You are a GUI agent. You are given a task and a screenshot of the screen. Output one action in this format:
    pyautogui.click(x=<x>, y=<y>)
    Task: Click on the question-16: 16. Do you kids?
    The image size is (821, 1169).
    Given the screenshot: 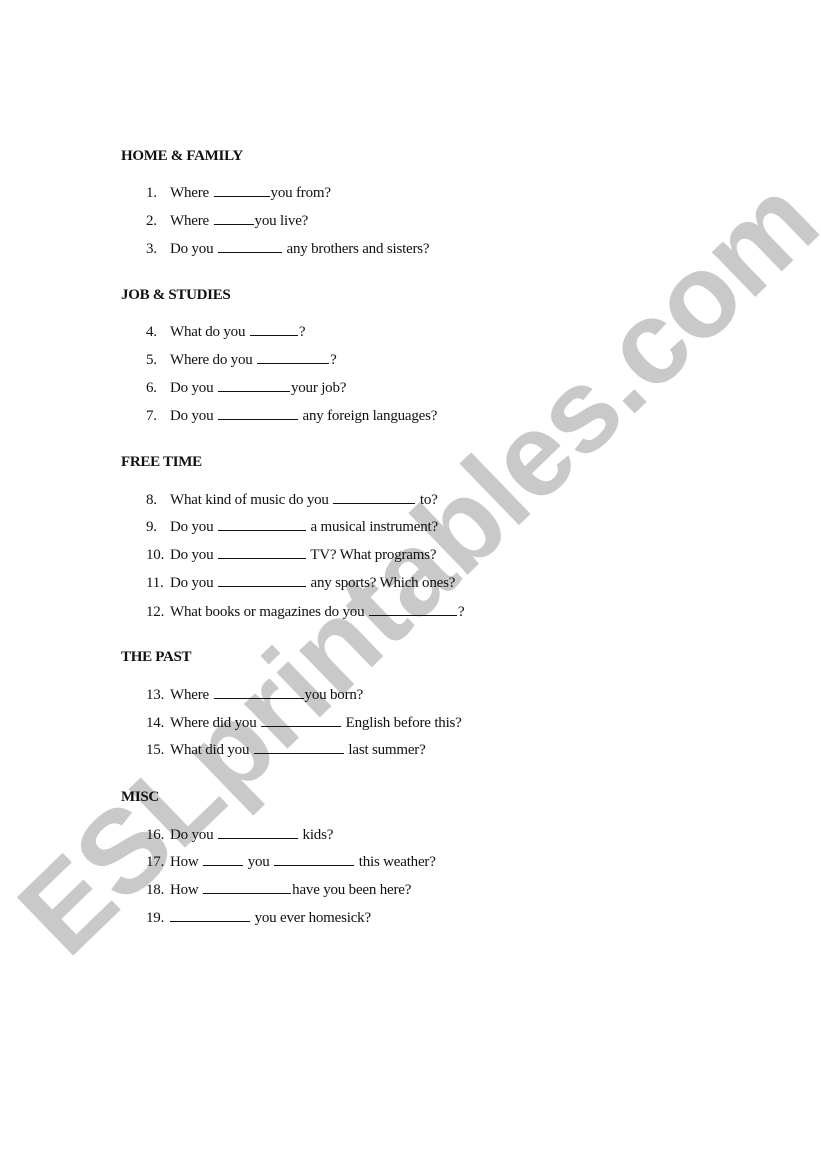 What is the action you would take?
    pyautogui.click(x=239, y=834)
    